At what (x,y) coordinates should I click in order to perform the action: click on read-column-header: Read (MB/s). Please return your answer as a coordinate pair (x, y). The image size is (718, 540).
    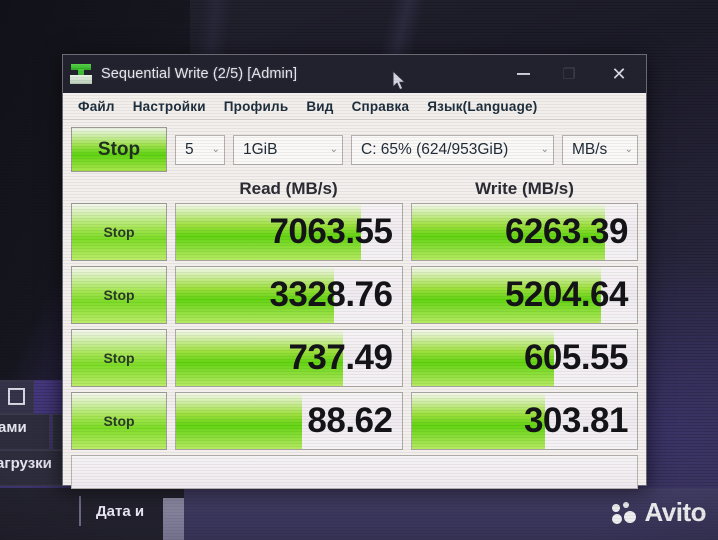
    Looking at the image, I should click on (288, 188).